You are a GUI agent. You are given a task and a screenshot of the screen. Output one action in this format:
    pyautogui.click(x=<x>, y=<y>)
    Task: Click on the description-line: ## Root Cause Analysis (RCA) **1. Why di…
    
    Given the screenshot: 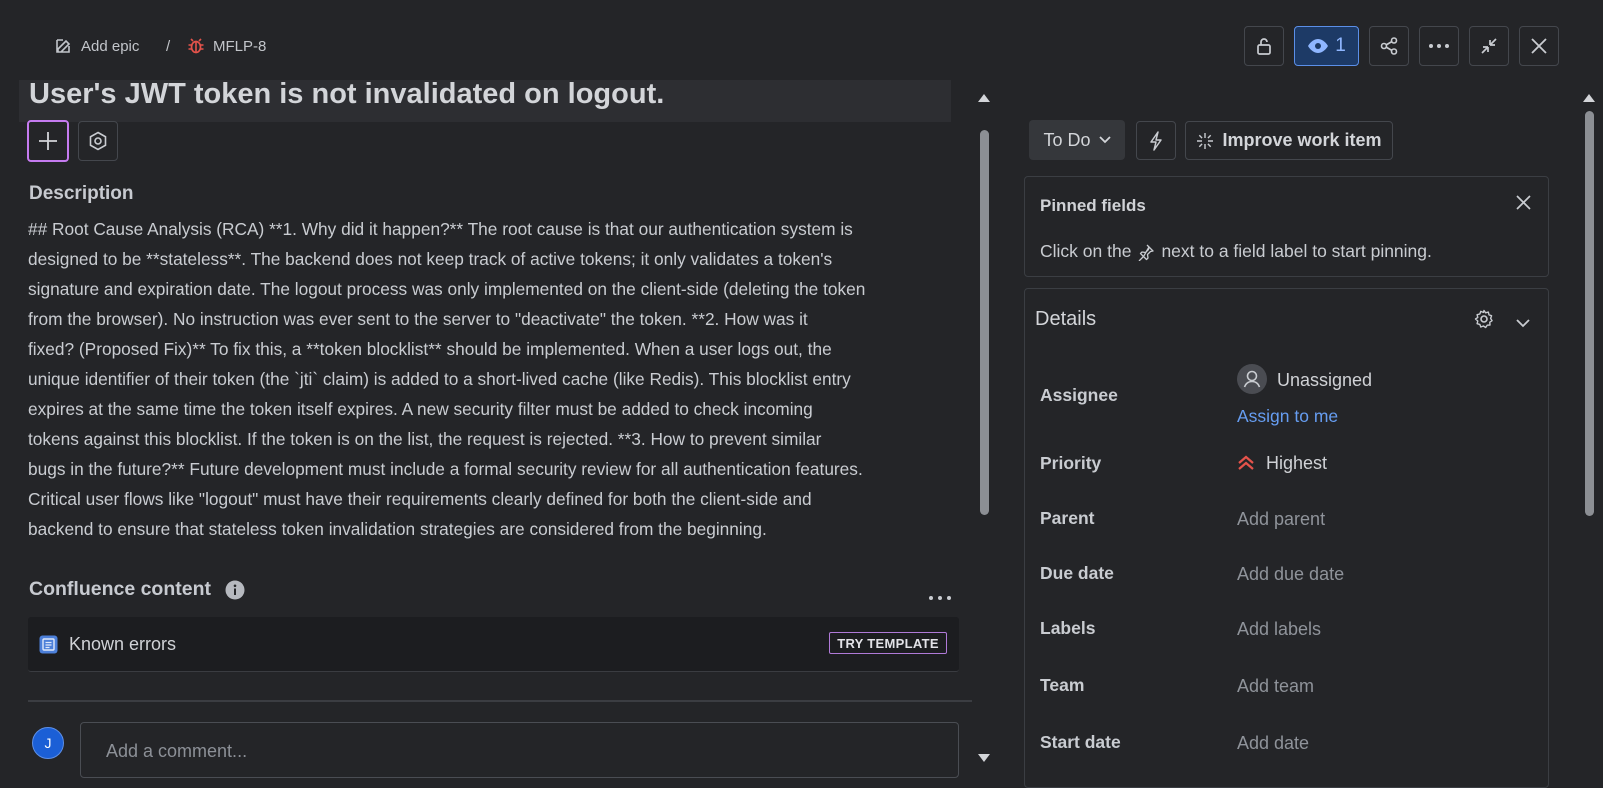 What is the action you would take?
    pyautogui.click(x=440, y=229)
    